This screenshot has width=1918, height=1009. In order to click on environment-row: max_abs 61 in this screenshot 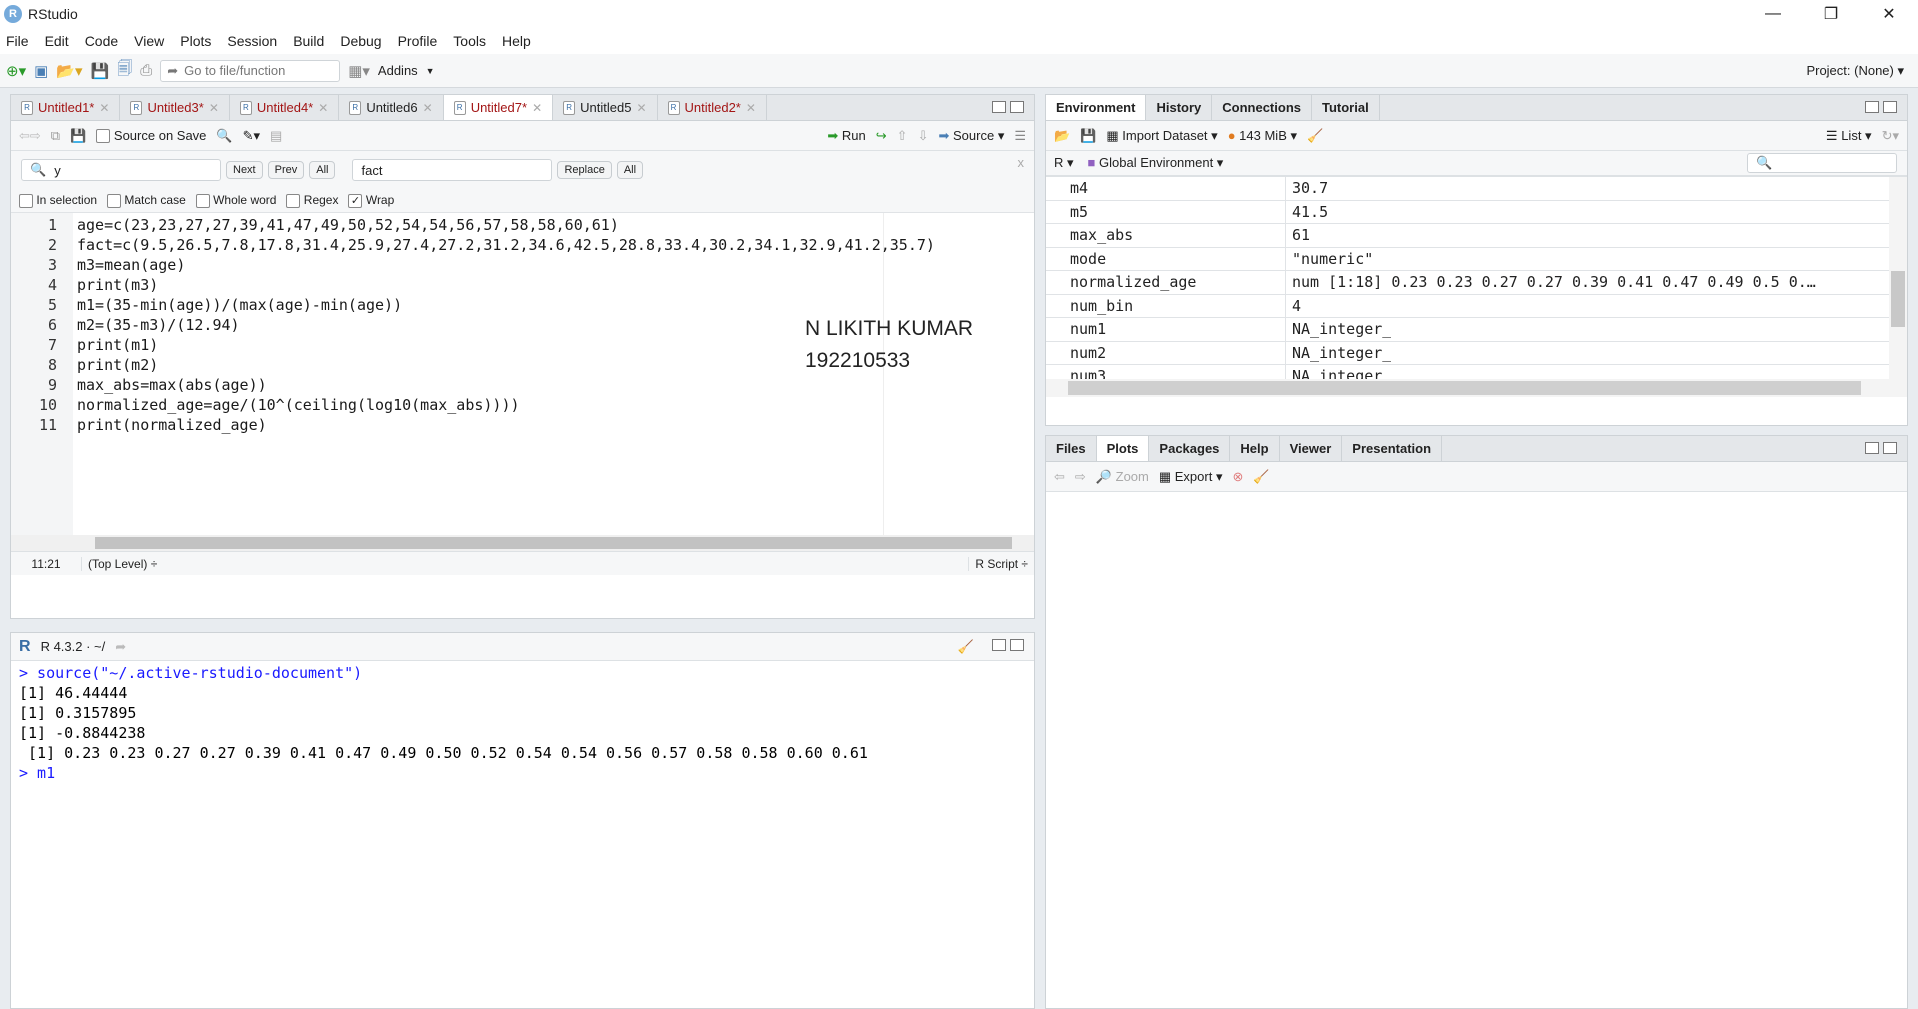, I will do `click(1467, 236)`.